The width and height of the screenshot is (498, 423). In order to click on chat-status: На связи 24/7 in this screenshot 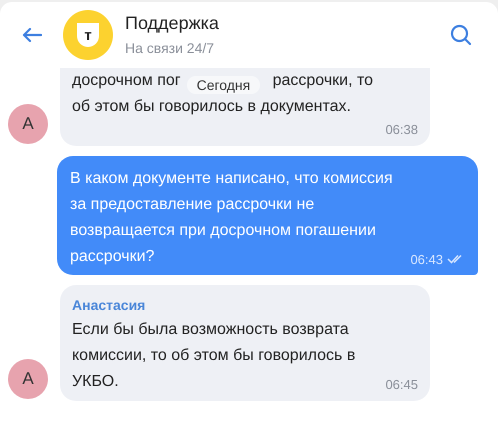, I will do `click(170, 48)`.